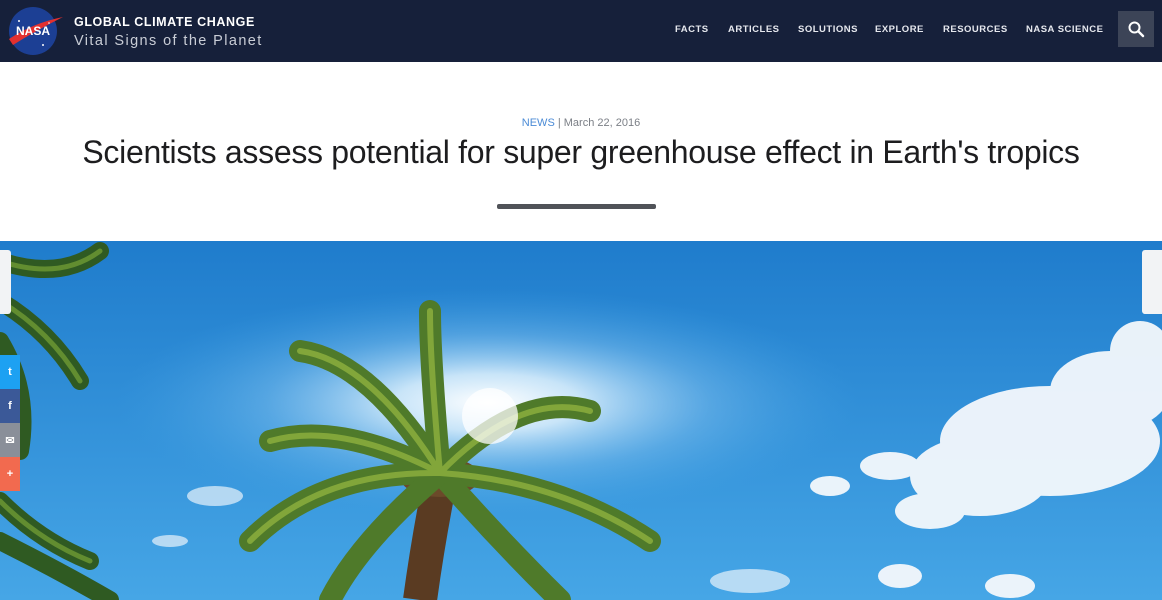 This screenshot has width=1162, height=600. What do you see at coordinates (754, 29) in the screenshot?
I see `nav-articles: ARTICLES` at bounding box center [754, 29].